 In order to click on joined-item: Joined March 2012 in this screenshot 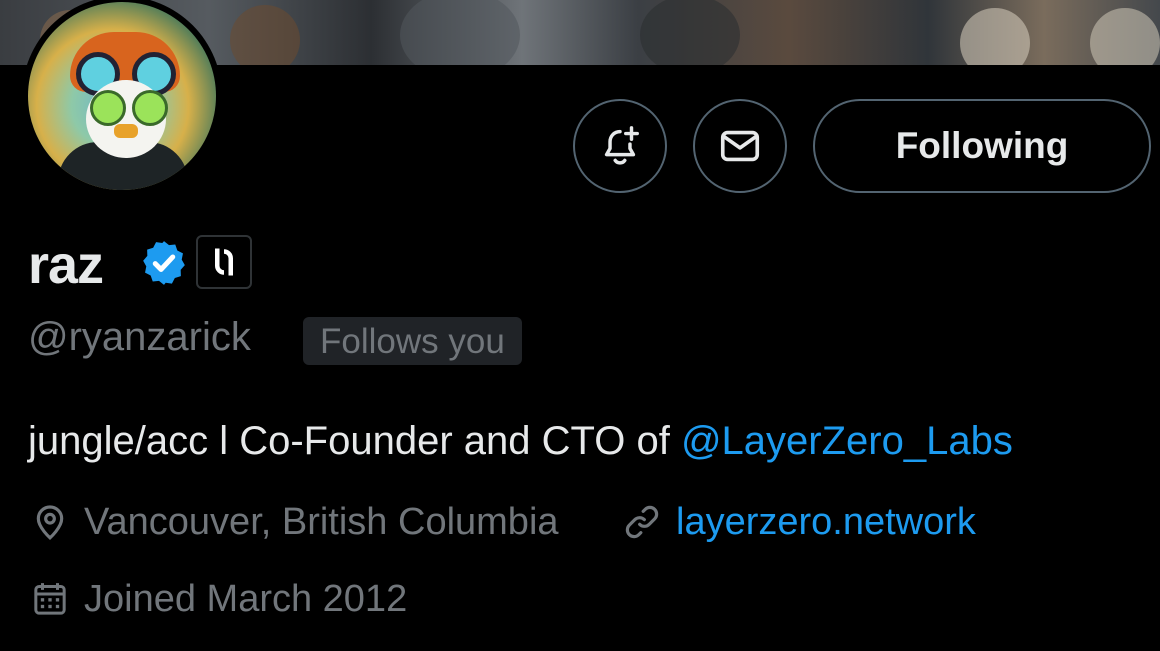, I will do `click(218, 599)`.